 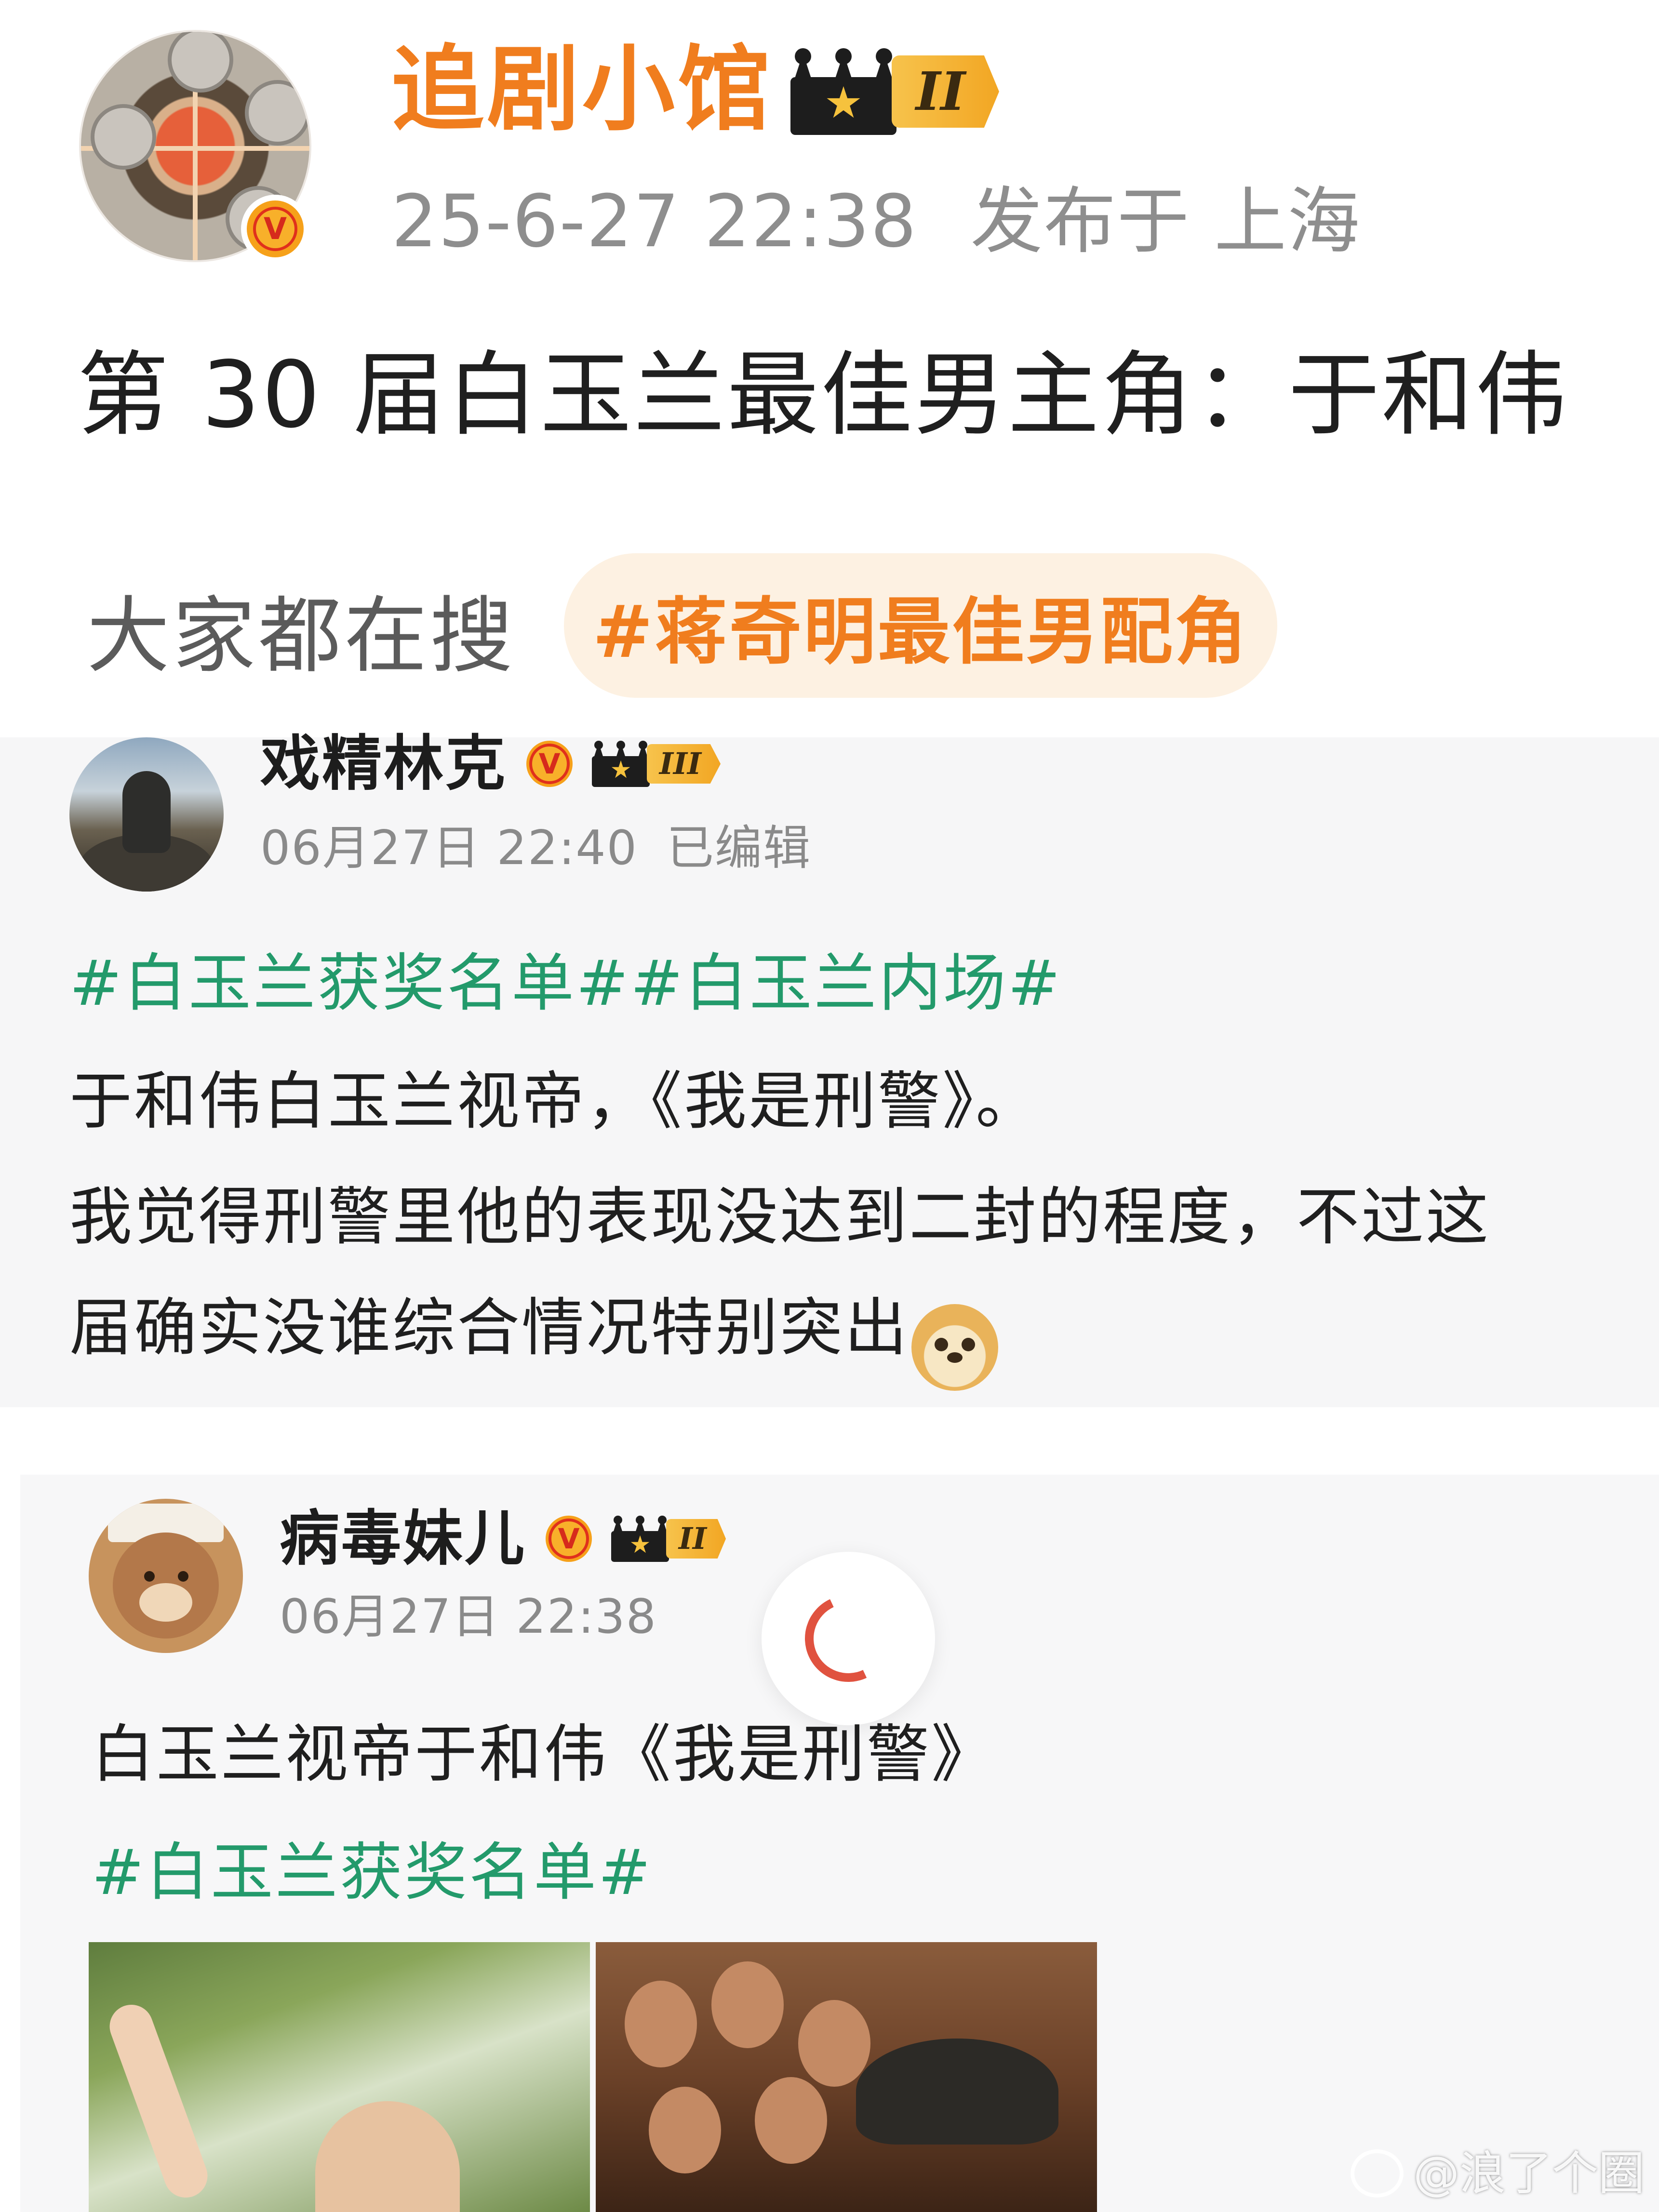 What do you see at coordinates (372, 1872) in the screenshot?
I see `comment-hashtags: #白玉兰获奖名单#` at bounding box center [372, 1872].